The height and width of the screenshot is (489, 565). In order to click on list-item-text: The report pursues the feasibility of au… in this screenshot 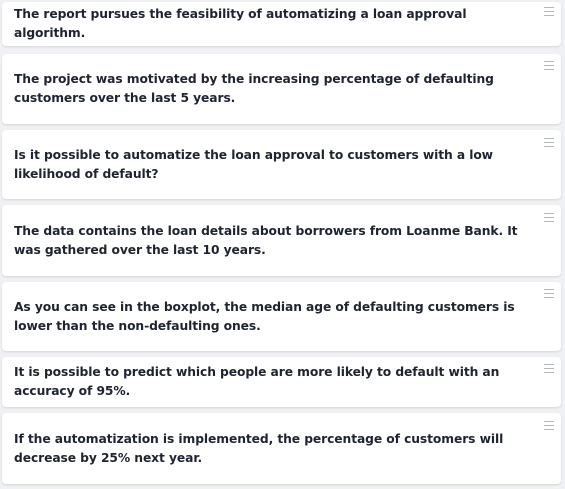, I will do `click(240, 23)`.